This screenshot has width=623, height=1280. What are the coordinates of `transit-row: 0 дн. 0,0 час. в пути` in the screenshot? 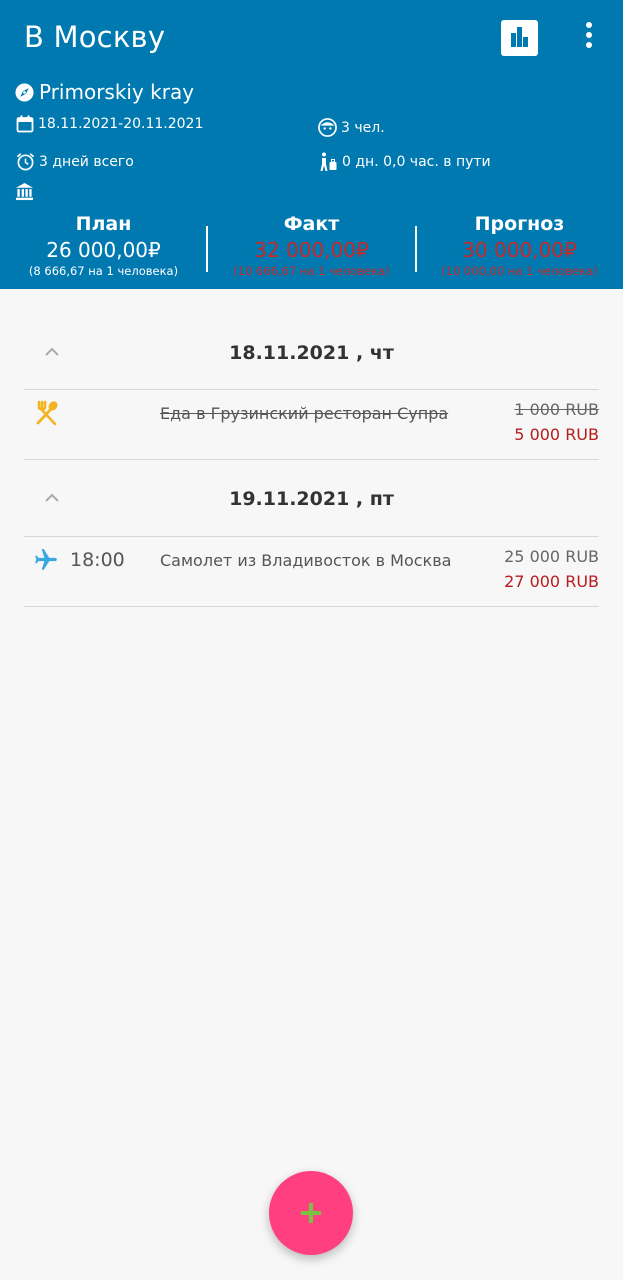 It's located at (404, 162).